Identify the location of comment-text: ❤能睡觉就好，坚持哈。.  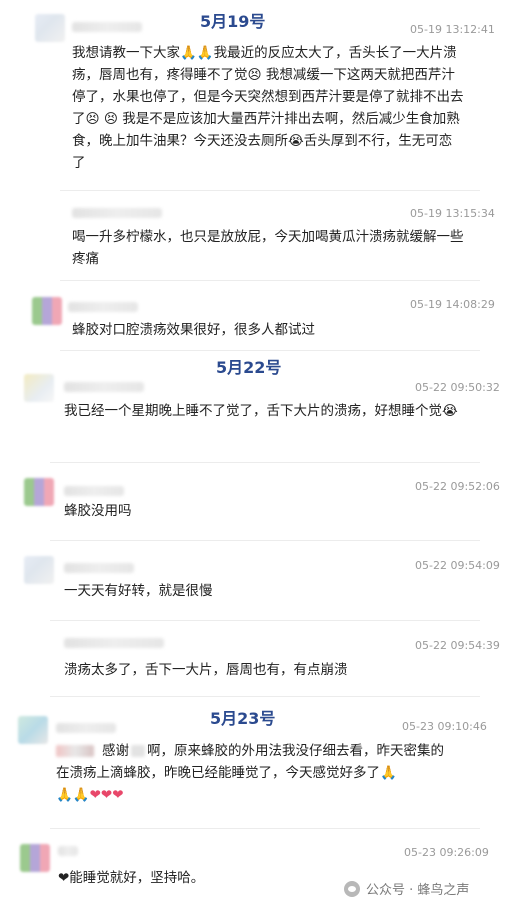
(131, 878).